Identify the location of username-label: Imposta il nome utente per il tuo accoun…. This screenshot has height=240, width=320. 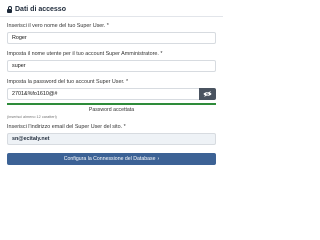
(85, 54).